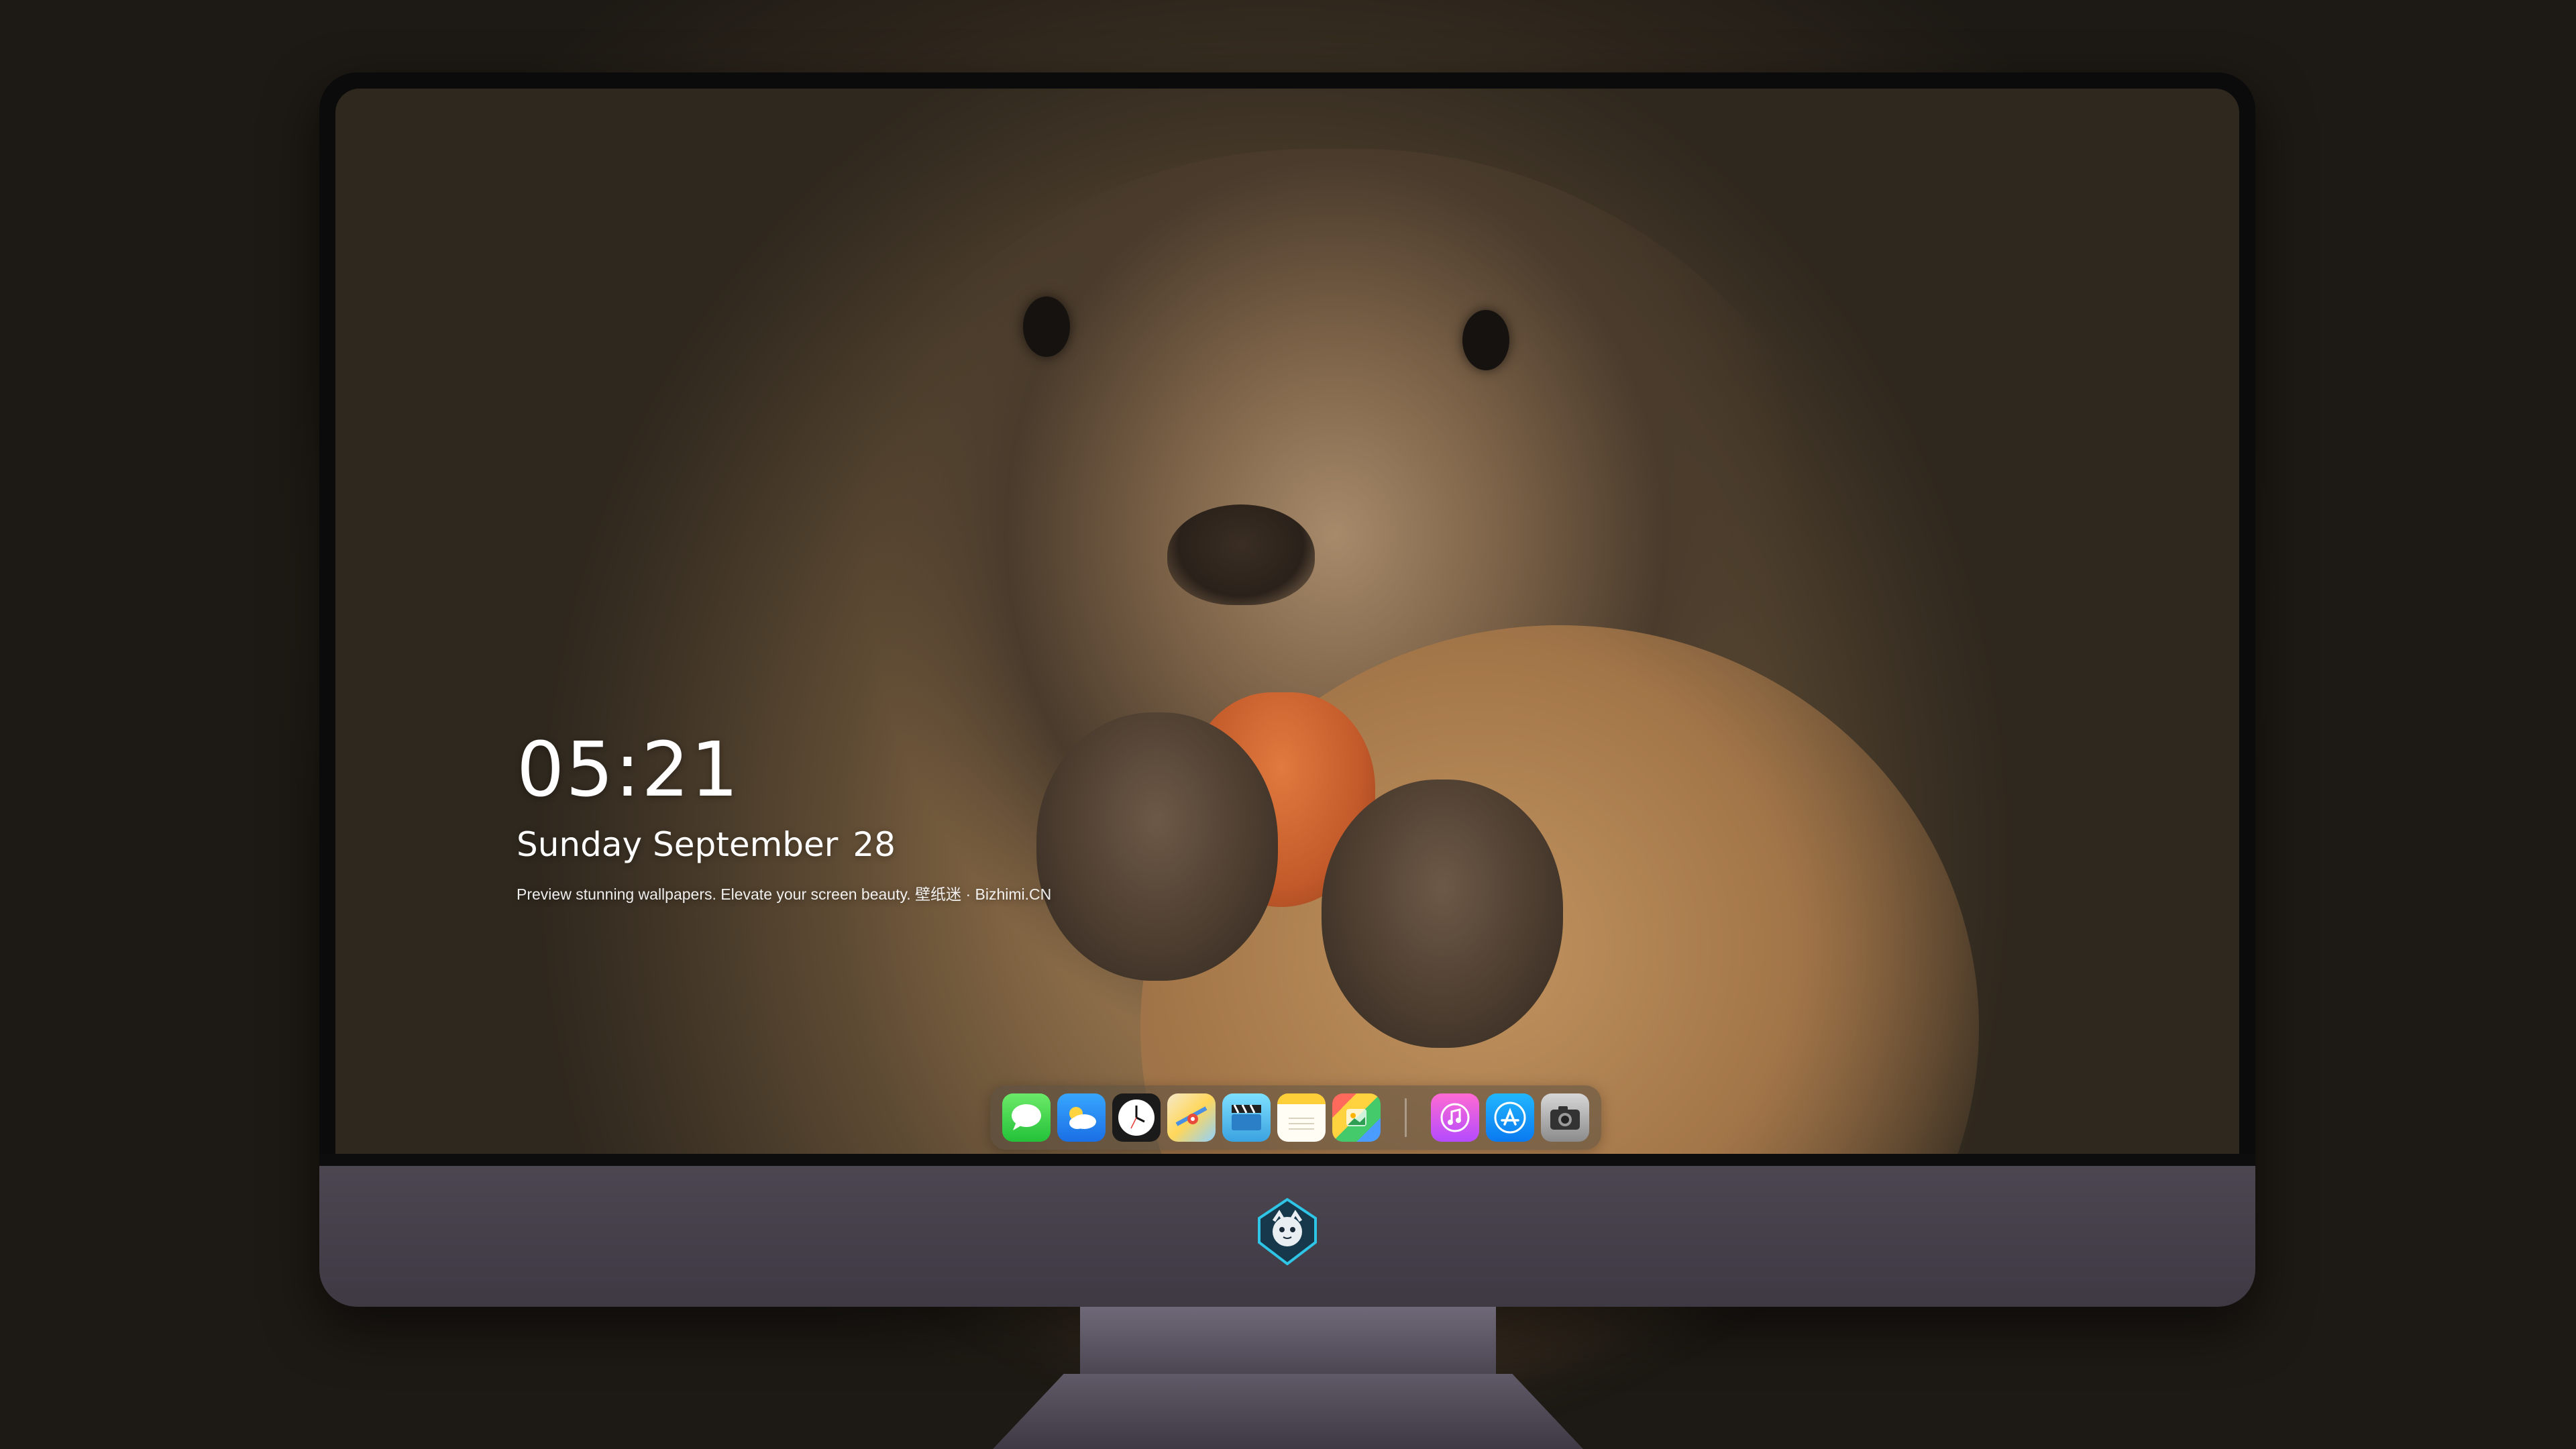 Image resolution: width=2576 pixels, height=1449 pixels. What do you see at coordinates (1406, 1117) in the screenshot?
I see `dock-separator` at bounding box center [1406, 1117].